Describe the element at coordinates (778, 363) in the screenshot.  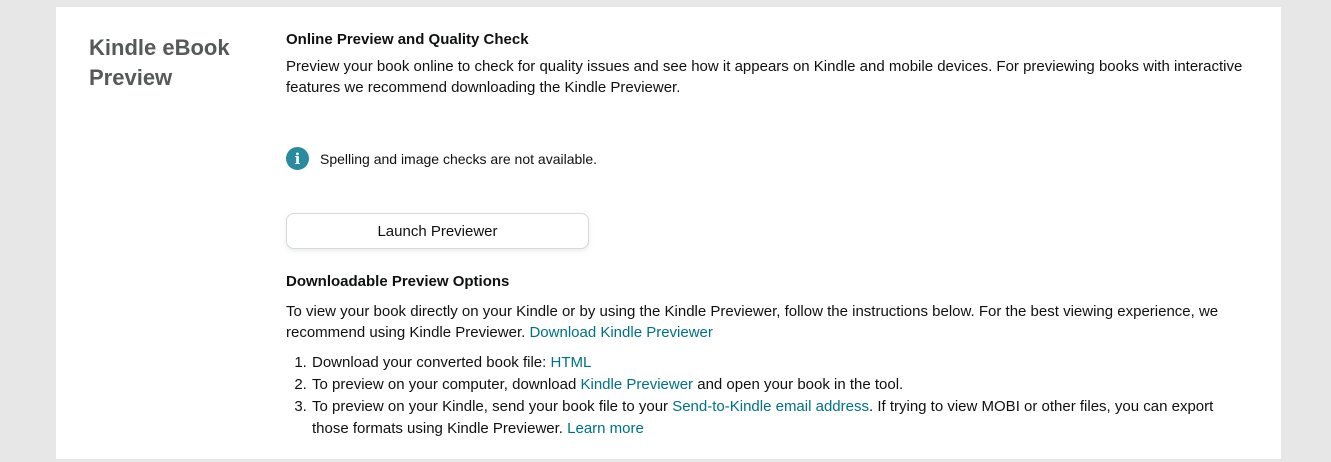
I see `list-item: Download your converted book file: HTML` at that location.